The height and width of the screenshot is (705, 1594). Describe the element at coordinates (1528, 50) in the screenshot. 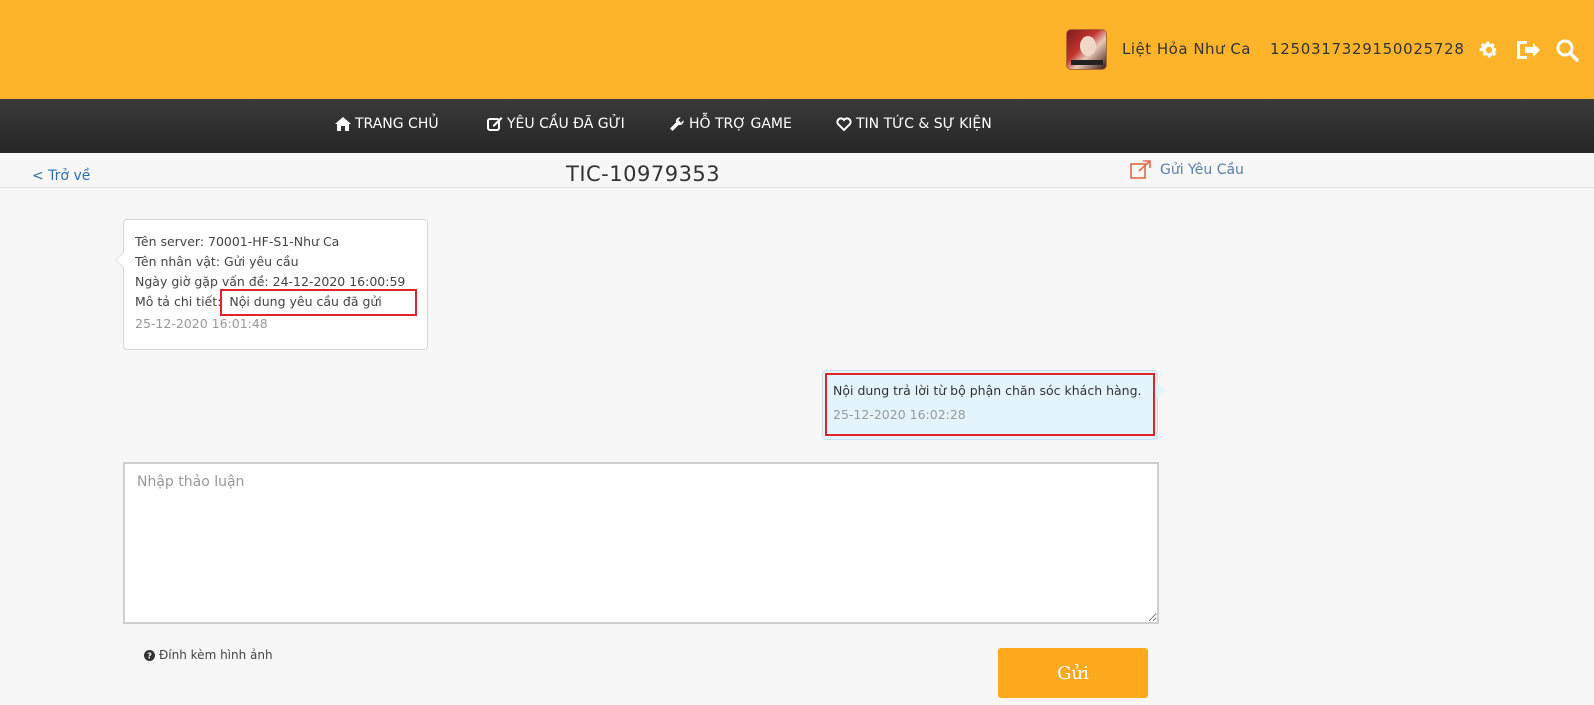

I see `logout-icon` at that location.